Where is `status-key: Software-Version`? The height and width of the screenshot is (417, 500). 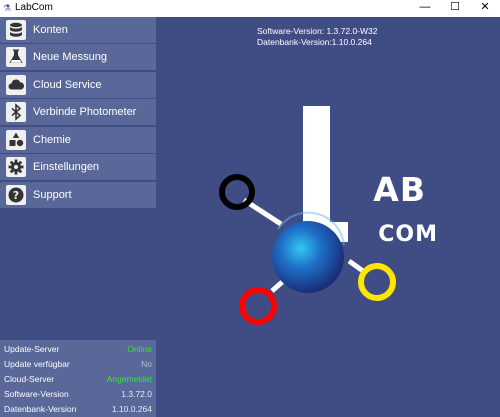 status-key: Software-Version is located at coordinates (36, 394).